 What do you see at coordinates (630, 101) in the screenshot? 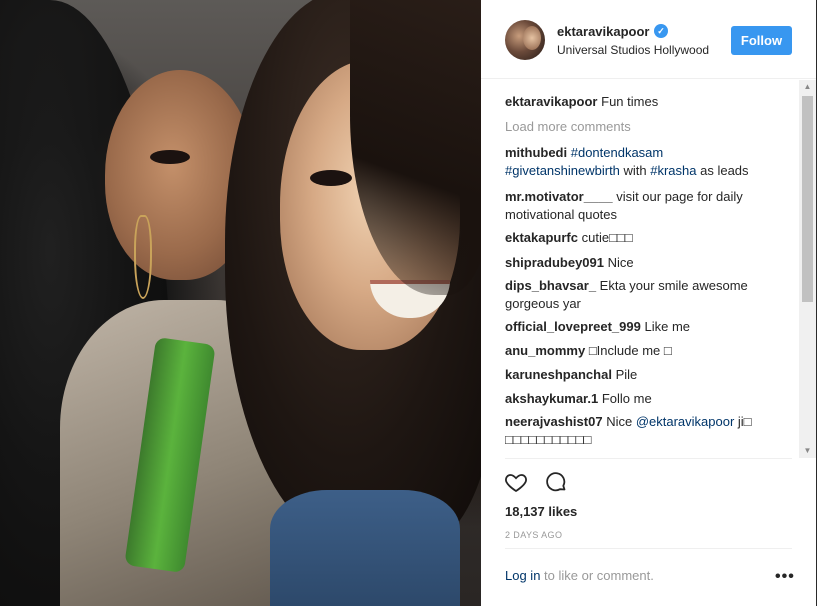
I see `caption-text: Fun times` at bounding box center [630, 101].